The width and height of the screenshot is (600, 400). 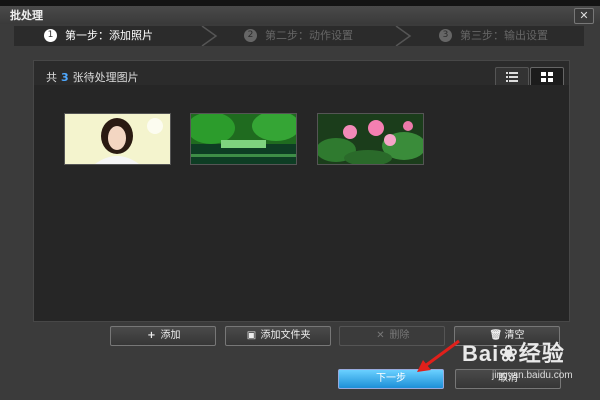 I want to click on watermark-brand: Bai❀经验, so click(x=513, y=352).